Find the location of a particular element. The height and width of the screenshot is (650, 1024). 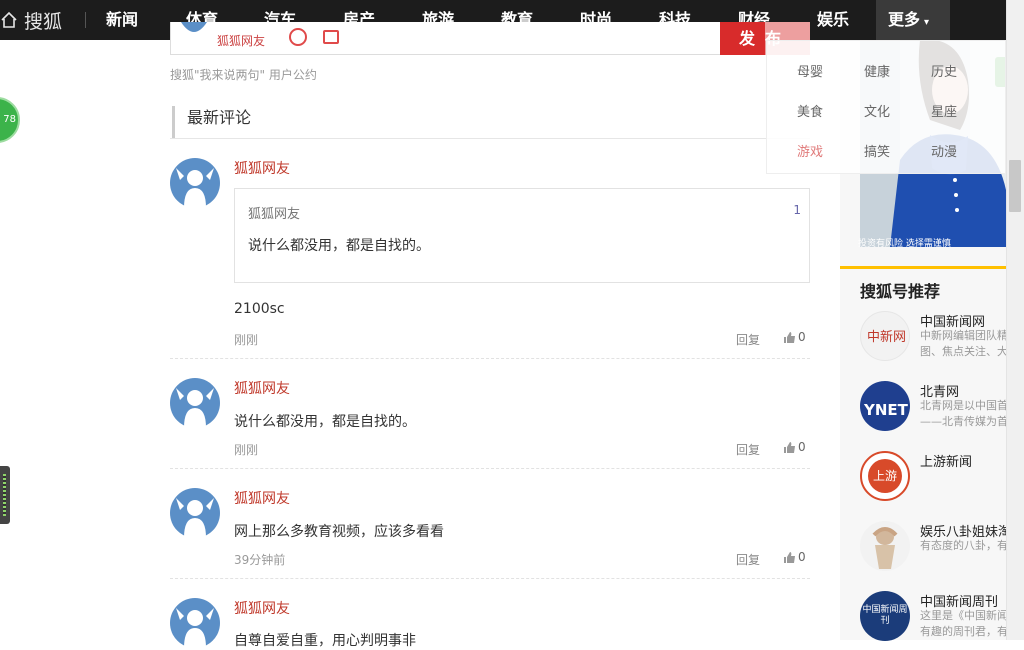

nav-more-button: 更多 ▾ is located at coordinates (913, 20).